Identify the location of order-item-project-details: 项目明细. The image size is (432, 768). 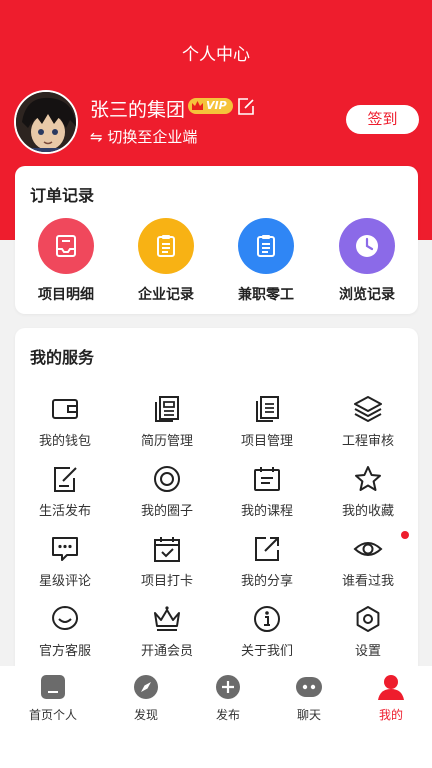
(66, 261).